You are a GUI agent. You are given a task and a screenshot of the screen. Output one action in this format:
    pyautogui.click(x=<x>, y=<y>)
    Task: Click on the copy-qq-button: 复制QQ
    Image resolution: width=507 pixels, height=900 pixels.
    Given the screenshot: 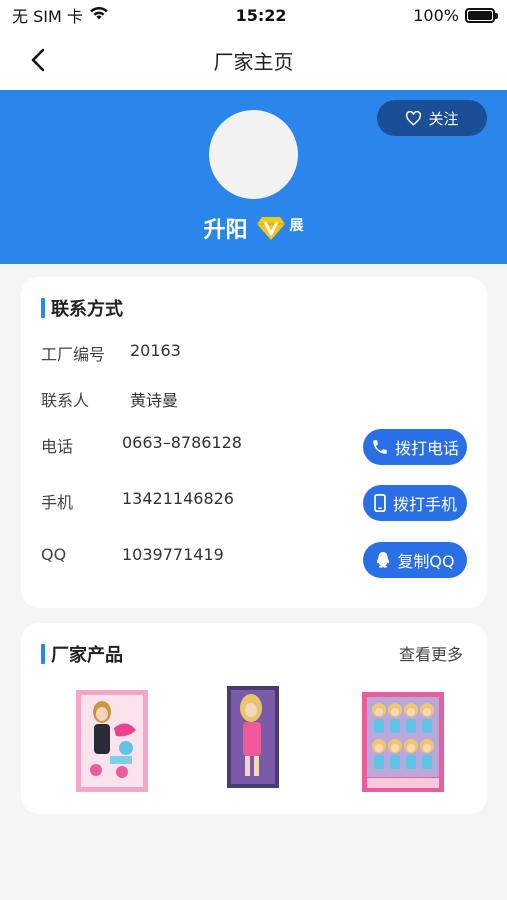 What is the action you would take?
    pyautogui.click(x=415, y=560)
    